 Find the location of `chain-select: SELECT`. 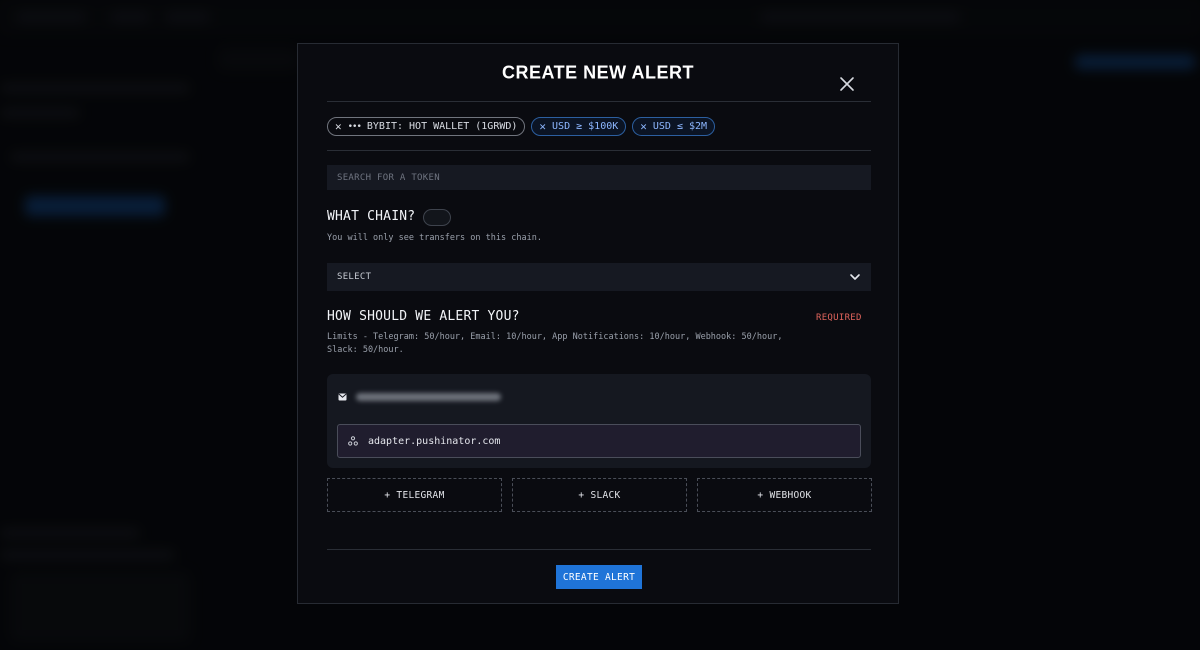

chain-select: SELECT is located at coordinates (599, 277).